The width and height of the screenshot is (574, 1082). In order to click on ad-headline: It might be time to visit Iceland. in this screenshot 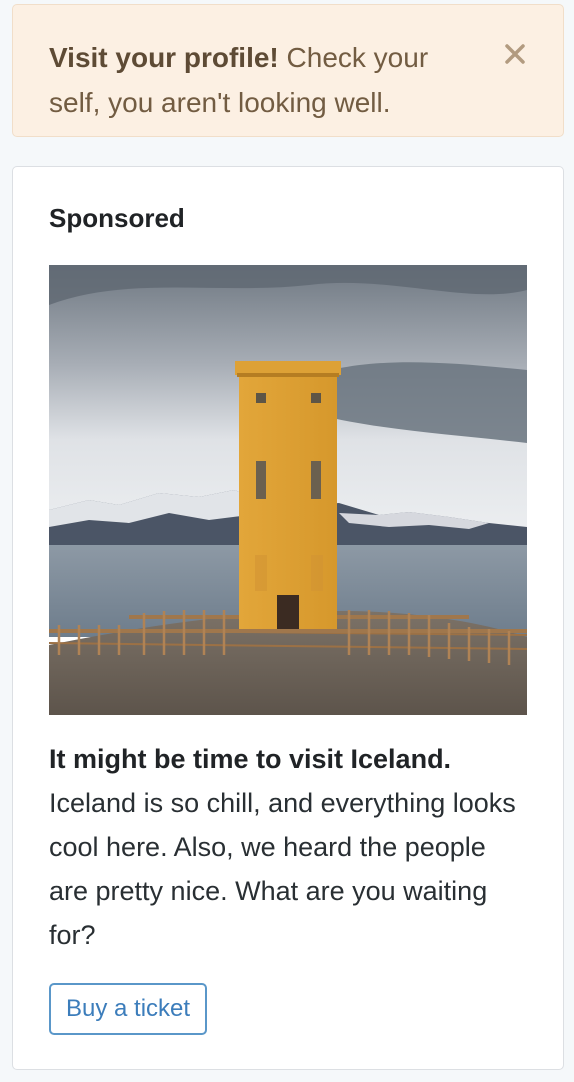, I will do `click(250, 759)`.